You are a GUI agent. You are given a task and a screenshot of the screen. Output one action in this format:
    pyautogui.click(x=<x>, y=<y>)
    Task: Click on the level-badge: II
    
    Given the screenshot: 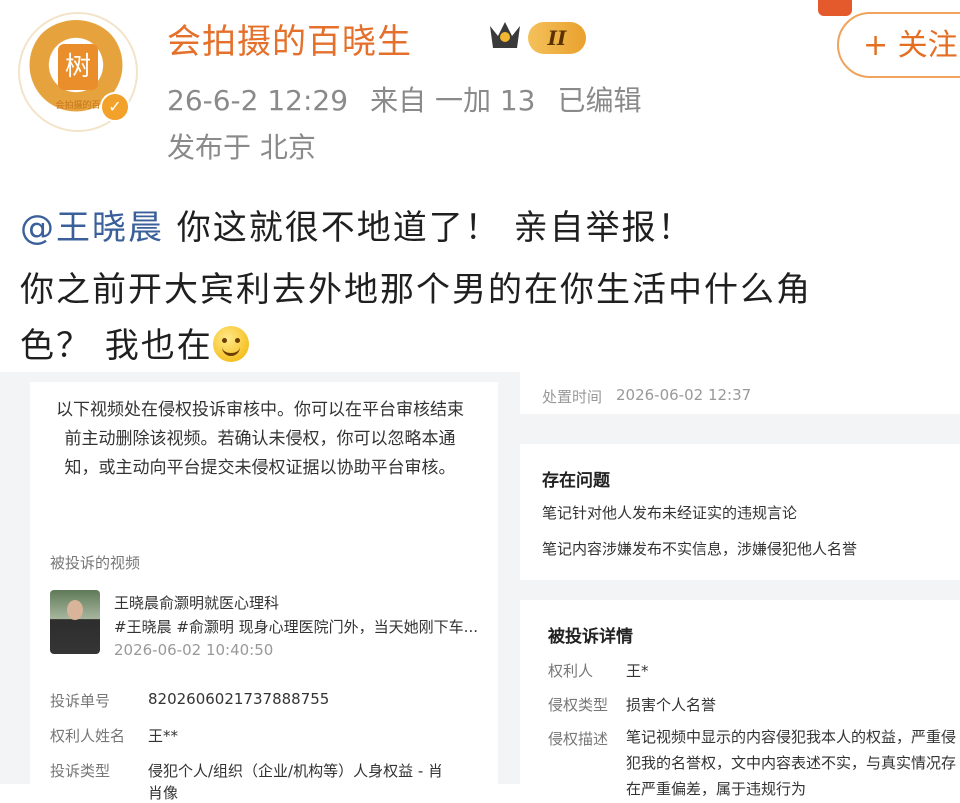 What is the action you would take?
    pyautogui.click(x=557, y=38)
    